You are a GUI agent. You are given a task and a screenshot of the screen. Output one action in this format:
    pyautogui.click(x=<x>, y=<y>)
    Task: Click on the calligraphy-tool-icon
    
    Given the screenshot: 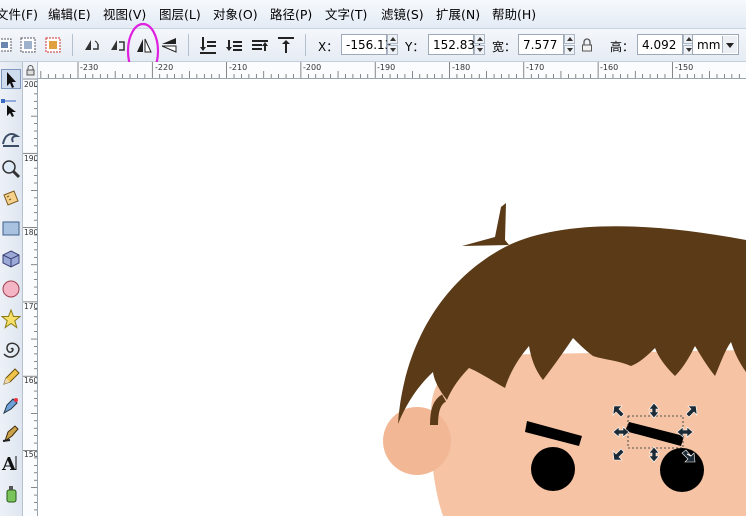 What is the action you would take?
    pyautogui.click(x=11, y=433)
    